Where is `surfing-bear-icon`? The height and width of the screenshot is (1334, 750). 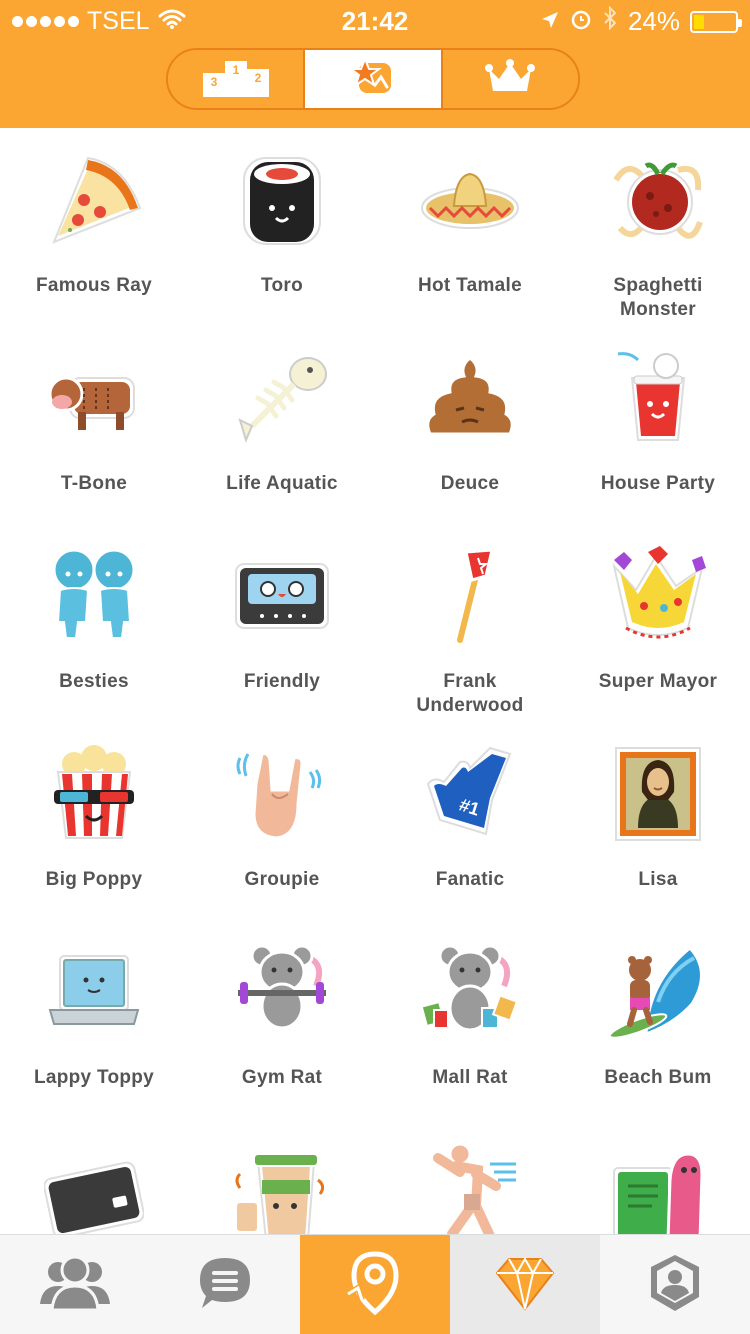
surfing-bear-icon is located at coordinates (658, 992).